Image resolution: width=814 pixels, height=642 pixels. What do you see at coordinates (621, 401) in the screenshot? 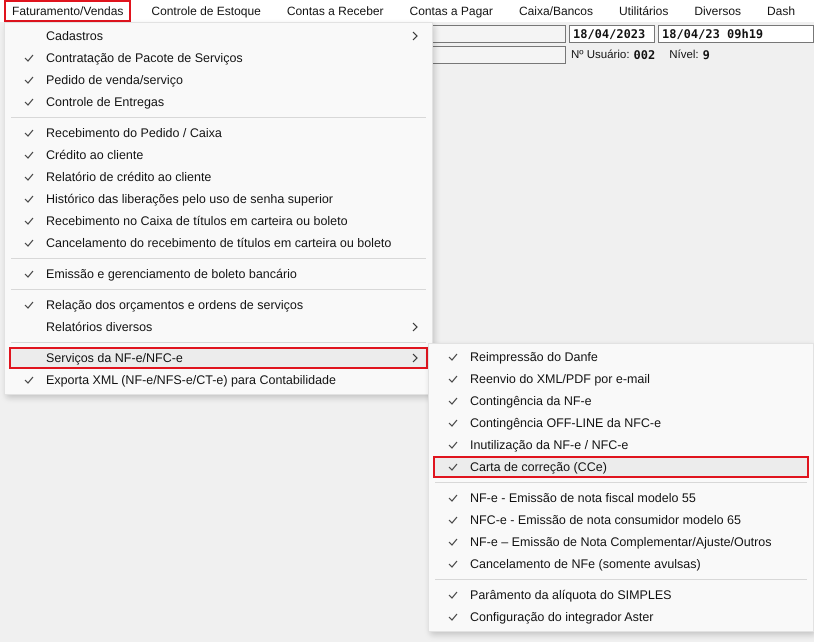
I see `menu-item: Contingência da NF-e` at bounding box center [621, 401].